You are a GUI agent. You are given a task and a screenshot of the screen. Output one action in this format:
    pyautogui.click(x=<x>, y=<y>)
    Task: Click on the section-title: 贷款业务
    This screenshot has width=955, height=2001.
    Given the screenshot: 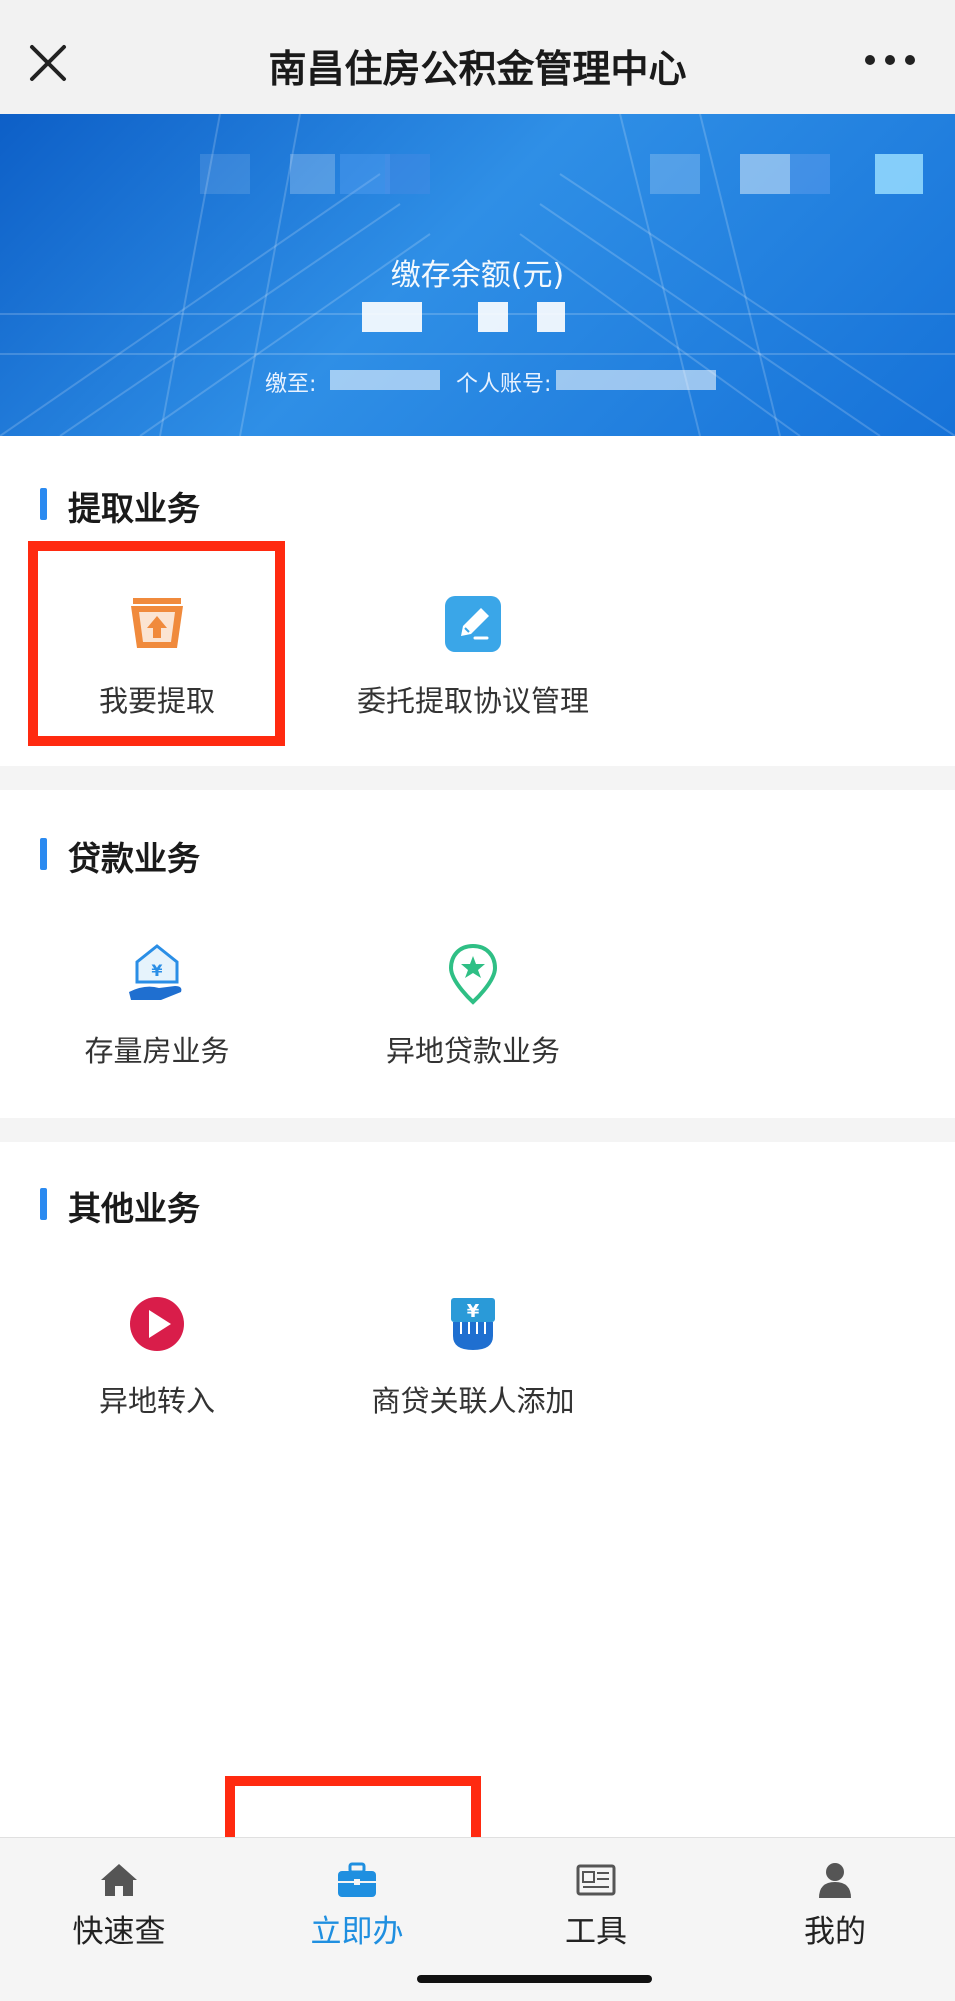 What is the action you would take?
    pyautogui.click(x=120, y=856)
    